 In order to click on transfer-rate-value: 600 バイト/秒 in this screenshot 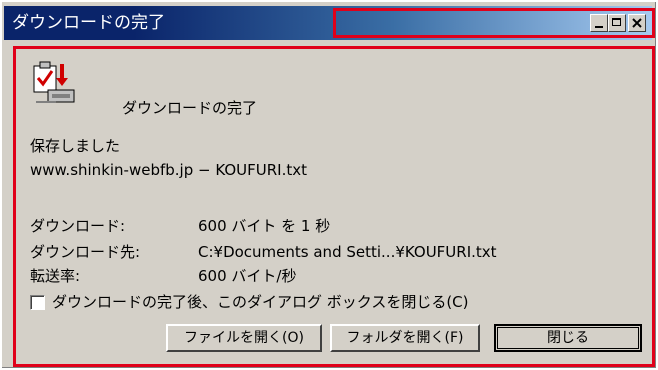, I will do `click(247, 276)`.